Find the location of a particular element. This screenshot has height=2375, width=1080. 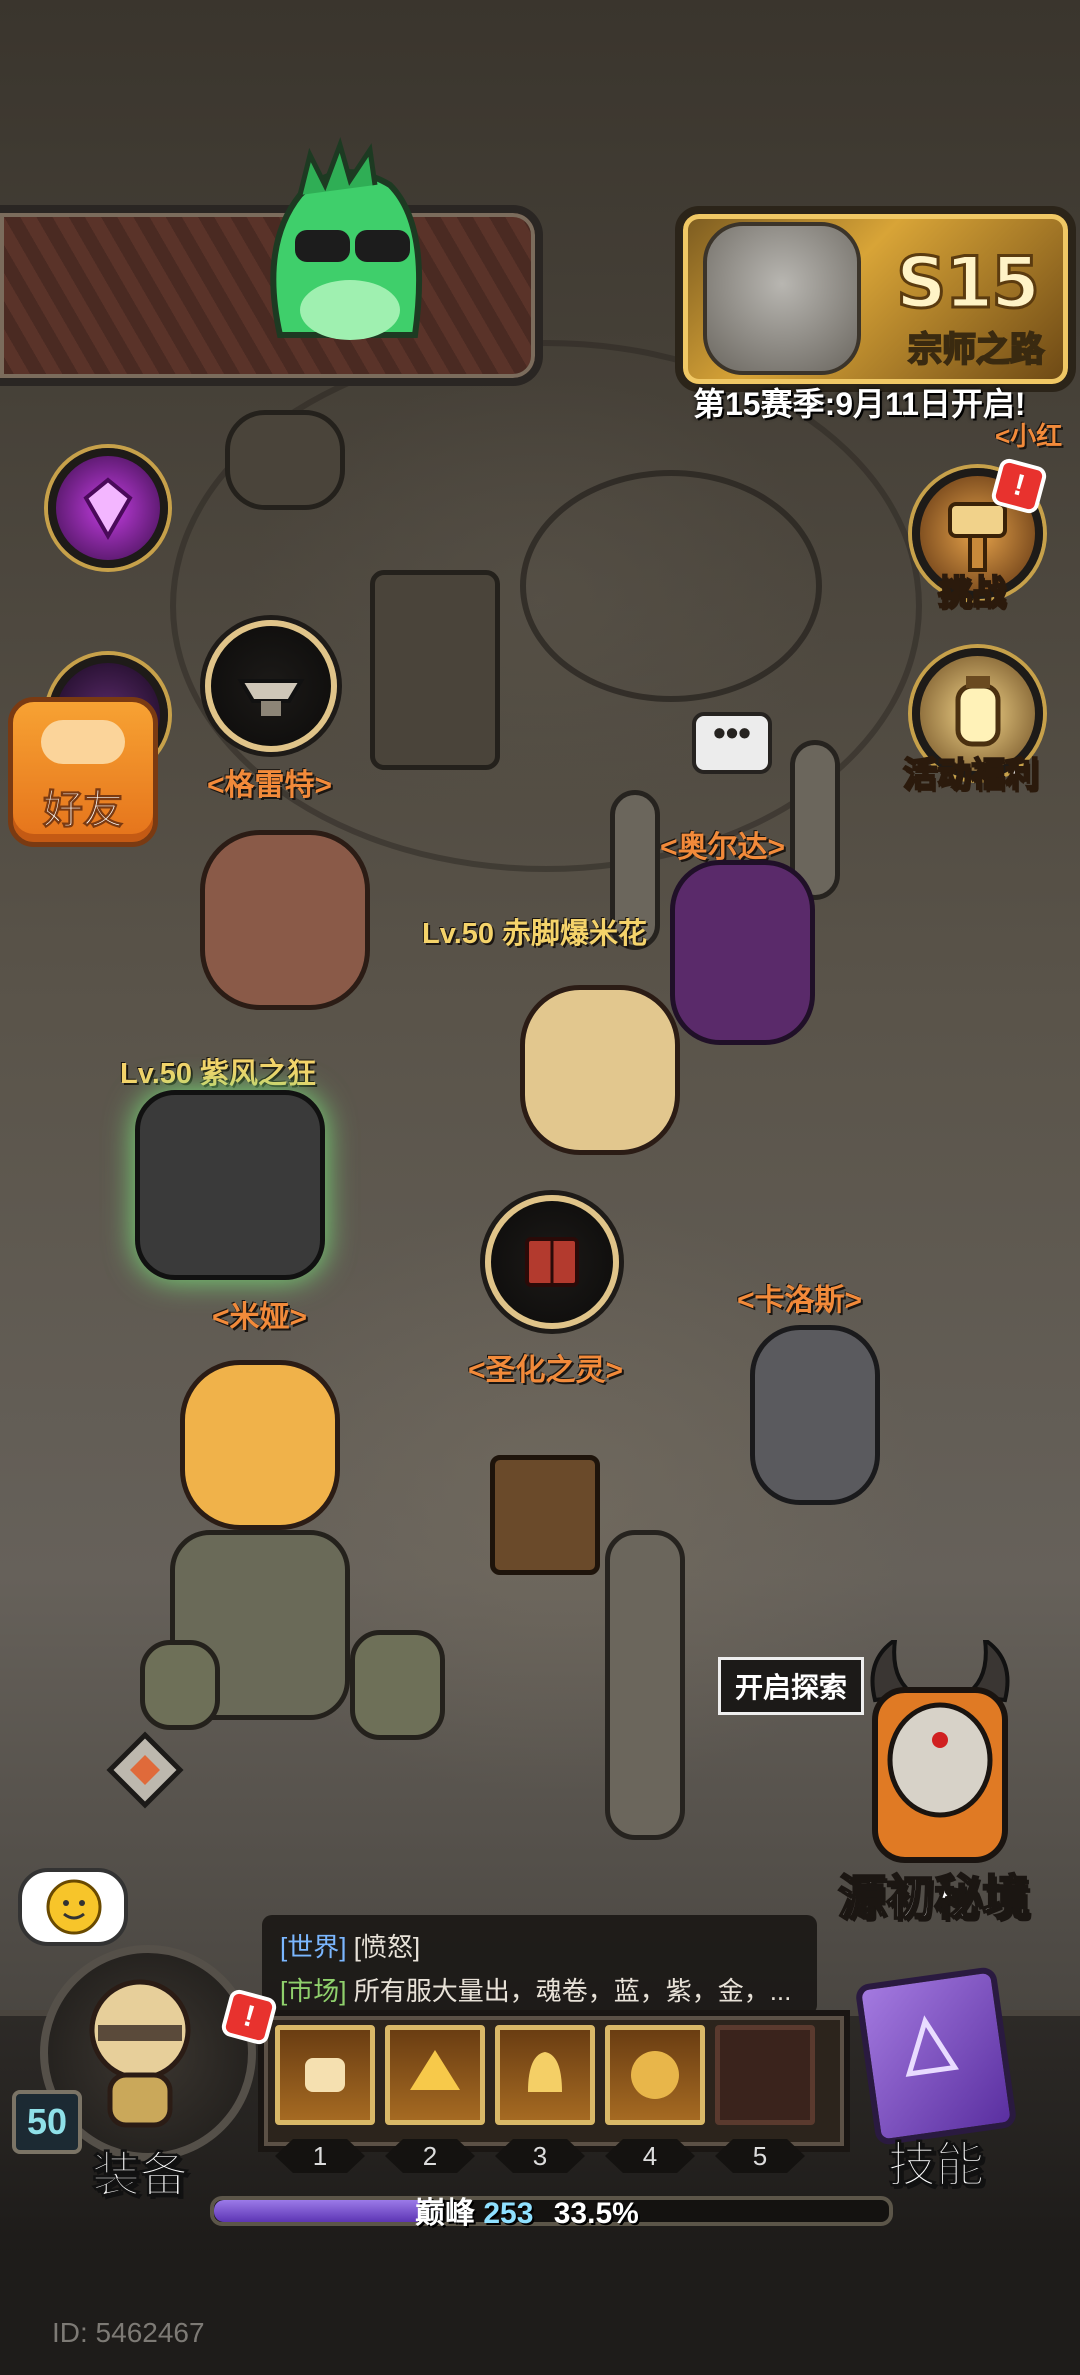

aoerda-character is located at coordinates (742, 952).